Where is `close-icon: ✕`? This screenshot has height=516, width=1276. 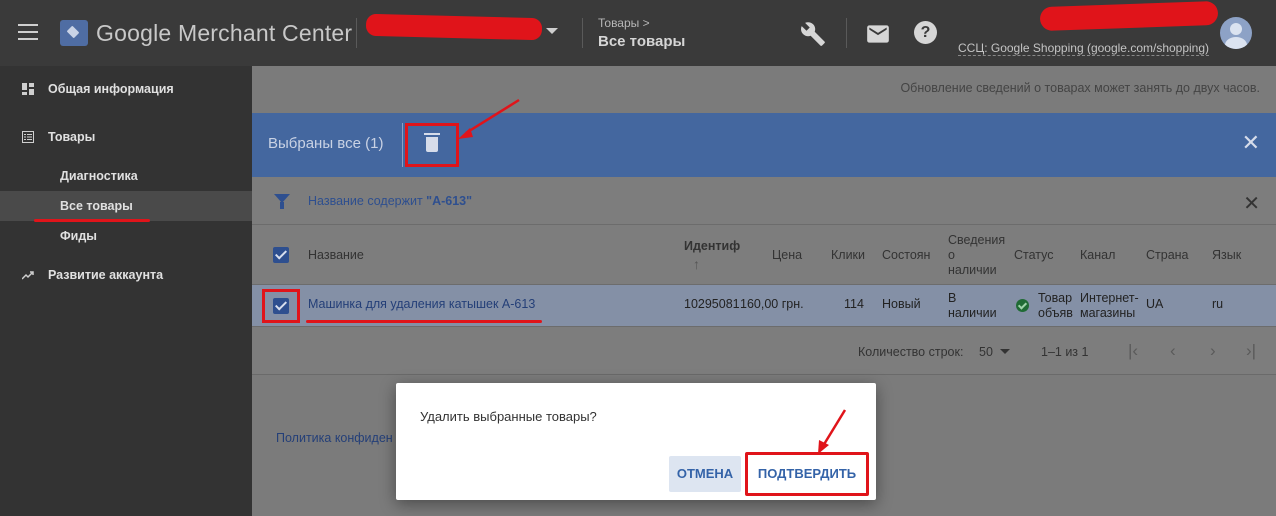
close-icon: ✕ is located at coordinates (1251, 143).